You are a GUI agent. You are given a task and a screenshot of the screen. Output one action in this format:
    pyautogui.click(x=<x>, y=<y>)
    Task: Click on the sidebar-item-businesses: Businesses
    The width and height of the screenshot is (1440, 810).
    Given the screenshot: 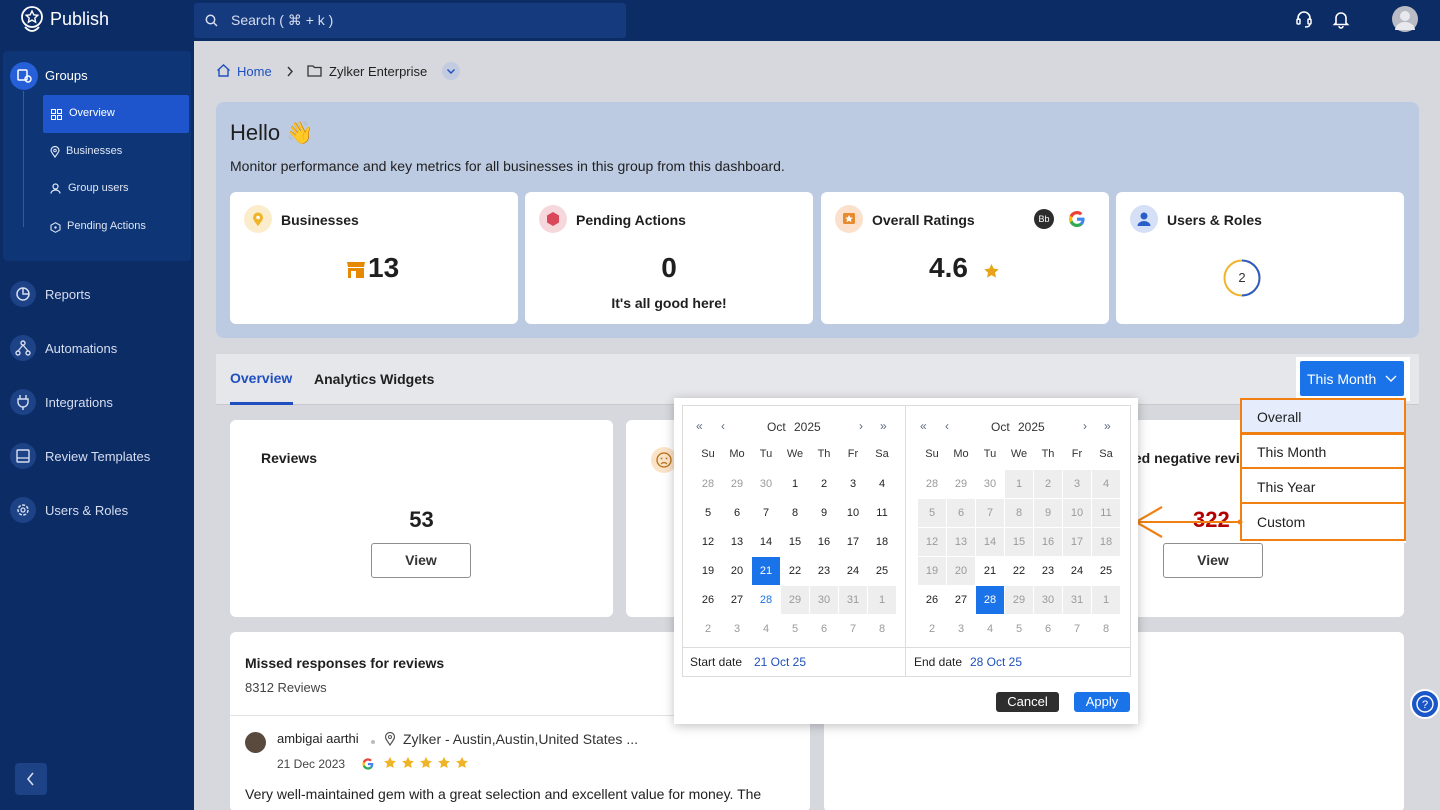 What is the action you would take?
    pyautogui.click(x=94, y=151)
    